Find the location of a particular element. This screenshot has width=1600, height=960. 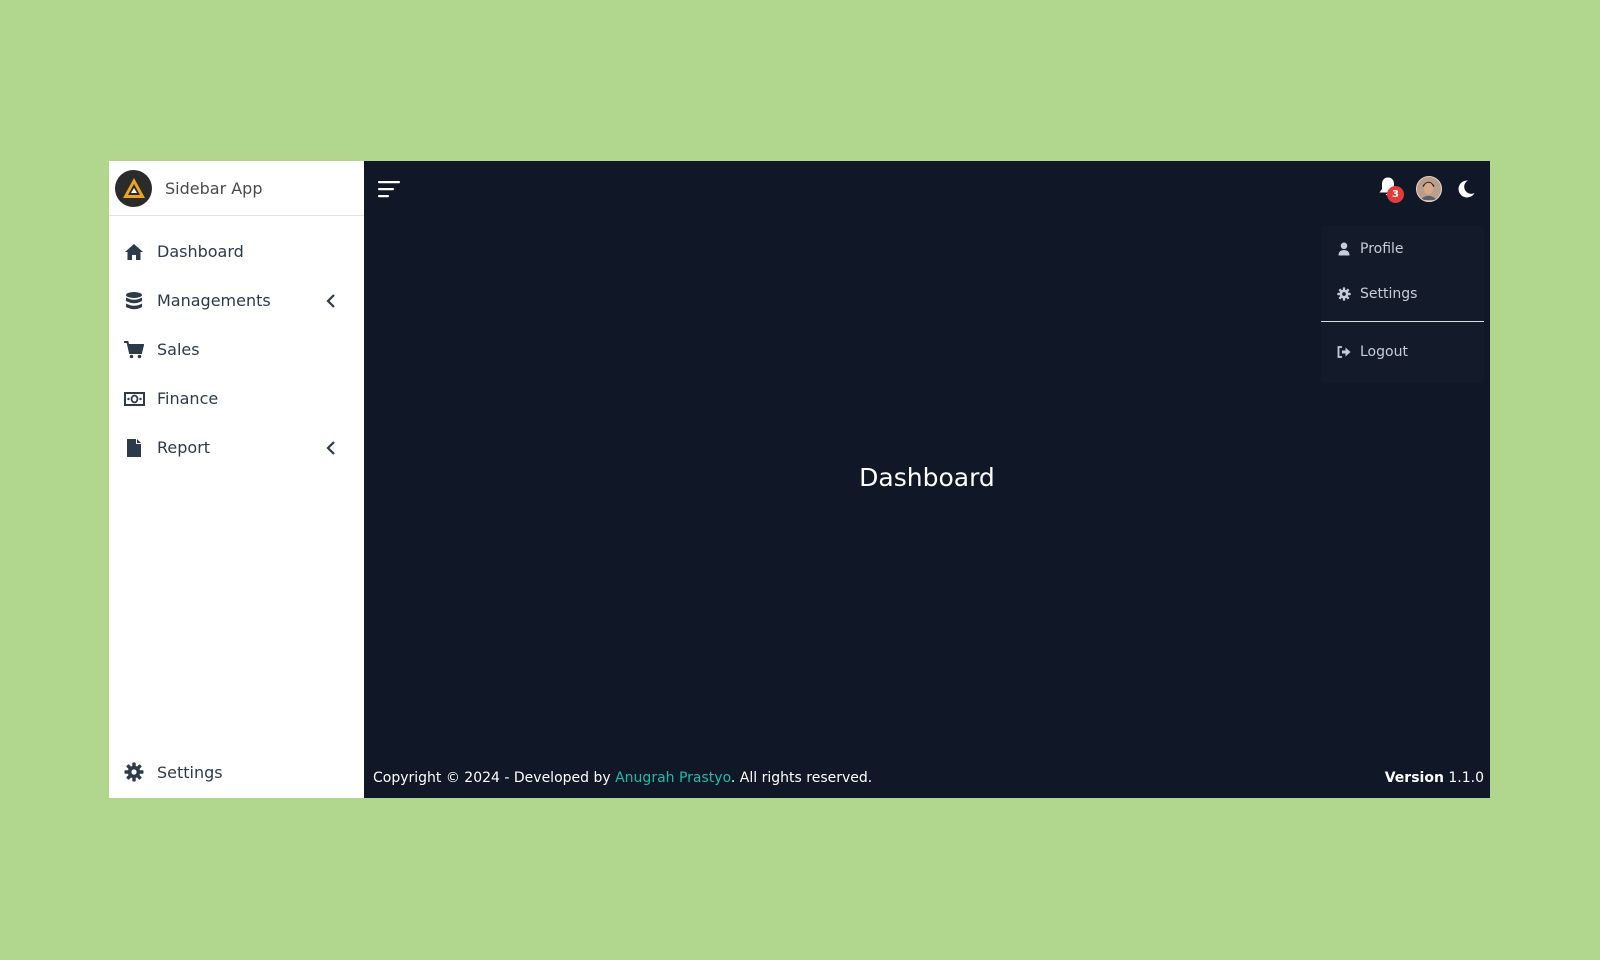

notification-button: 3 is located at coordinates (1390, 190).